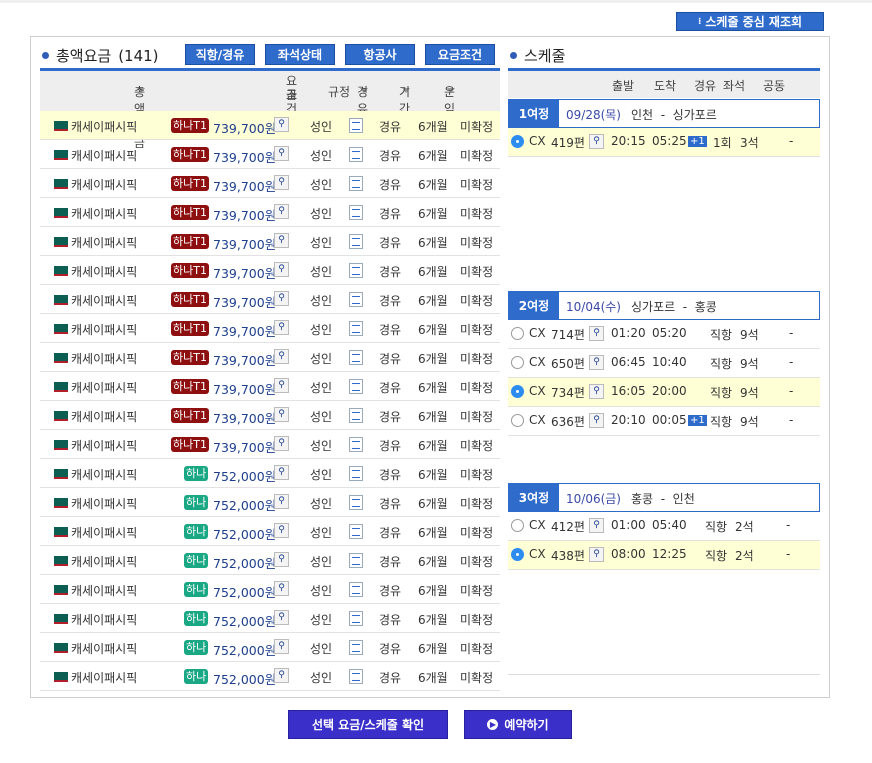  I want to click on filter-seat-button: 좌석상태, so click(300, 54).